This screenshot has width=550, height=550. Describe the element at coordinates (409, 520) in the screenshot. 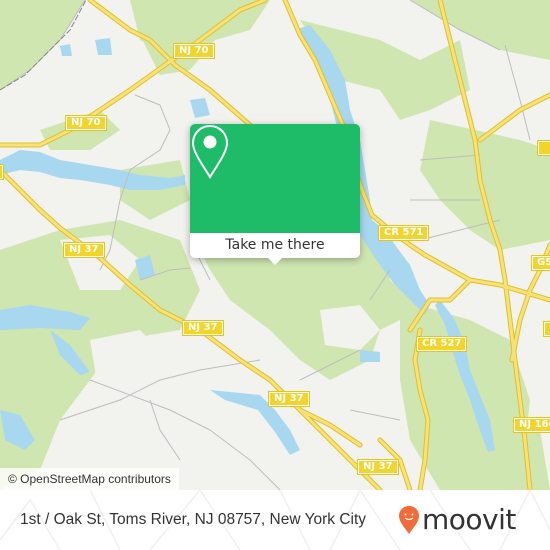

I see `moovit-pin-logo-icon` at that location.